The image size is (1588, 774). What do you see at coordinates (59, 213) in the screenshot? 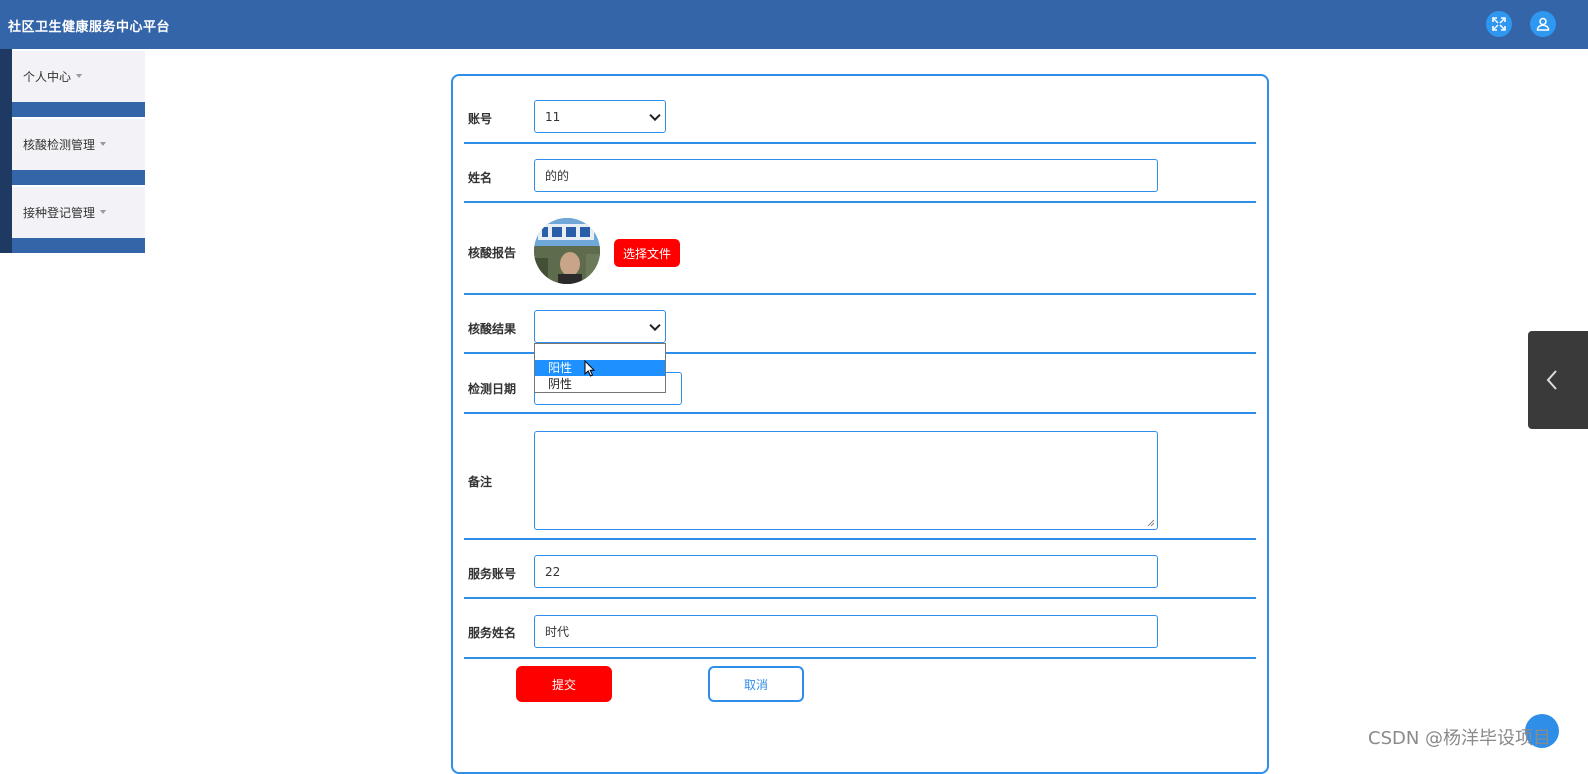
I see `sidebar-item-label: 接种登记管理` at bounding box center [59, 213].